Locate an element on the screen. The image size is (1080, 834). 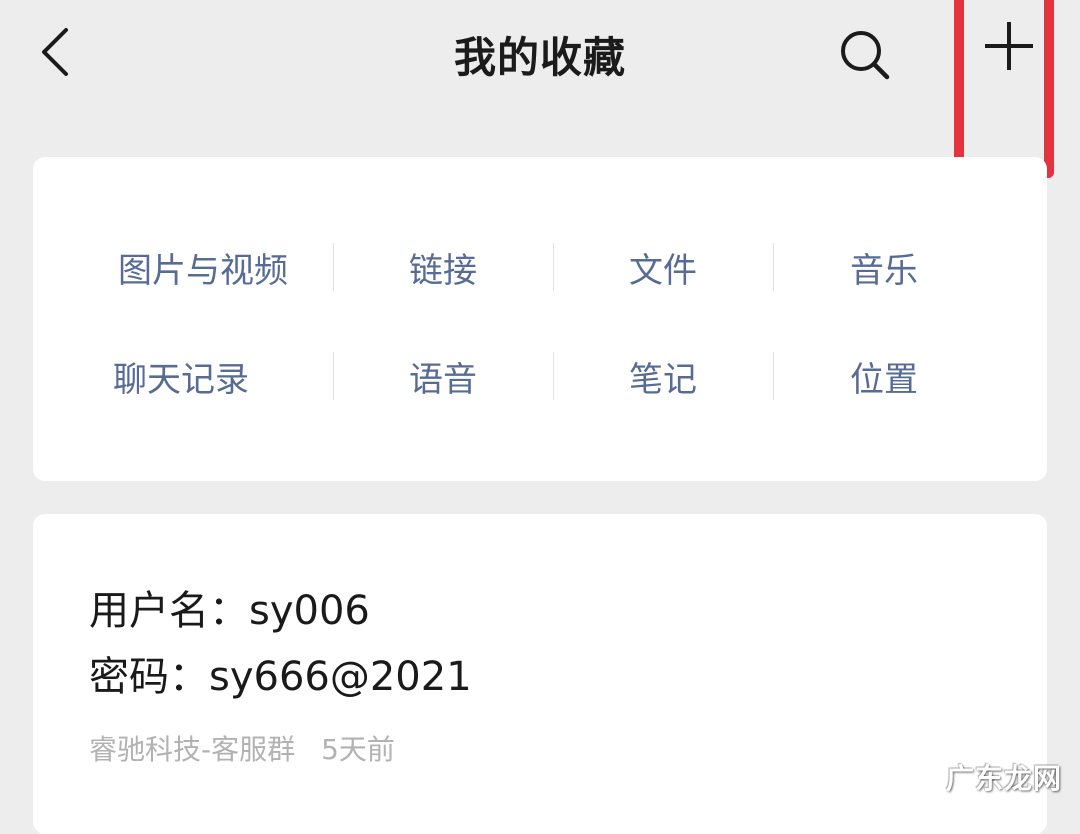
category-notes: 笔记 is located at coordinates (663, 376).